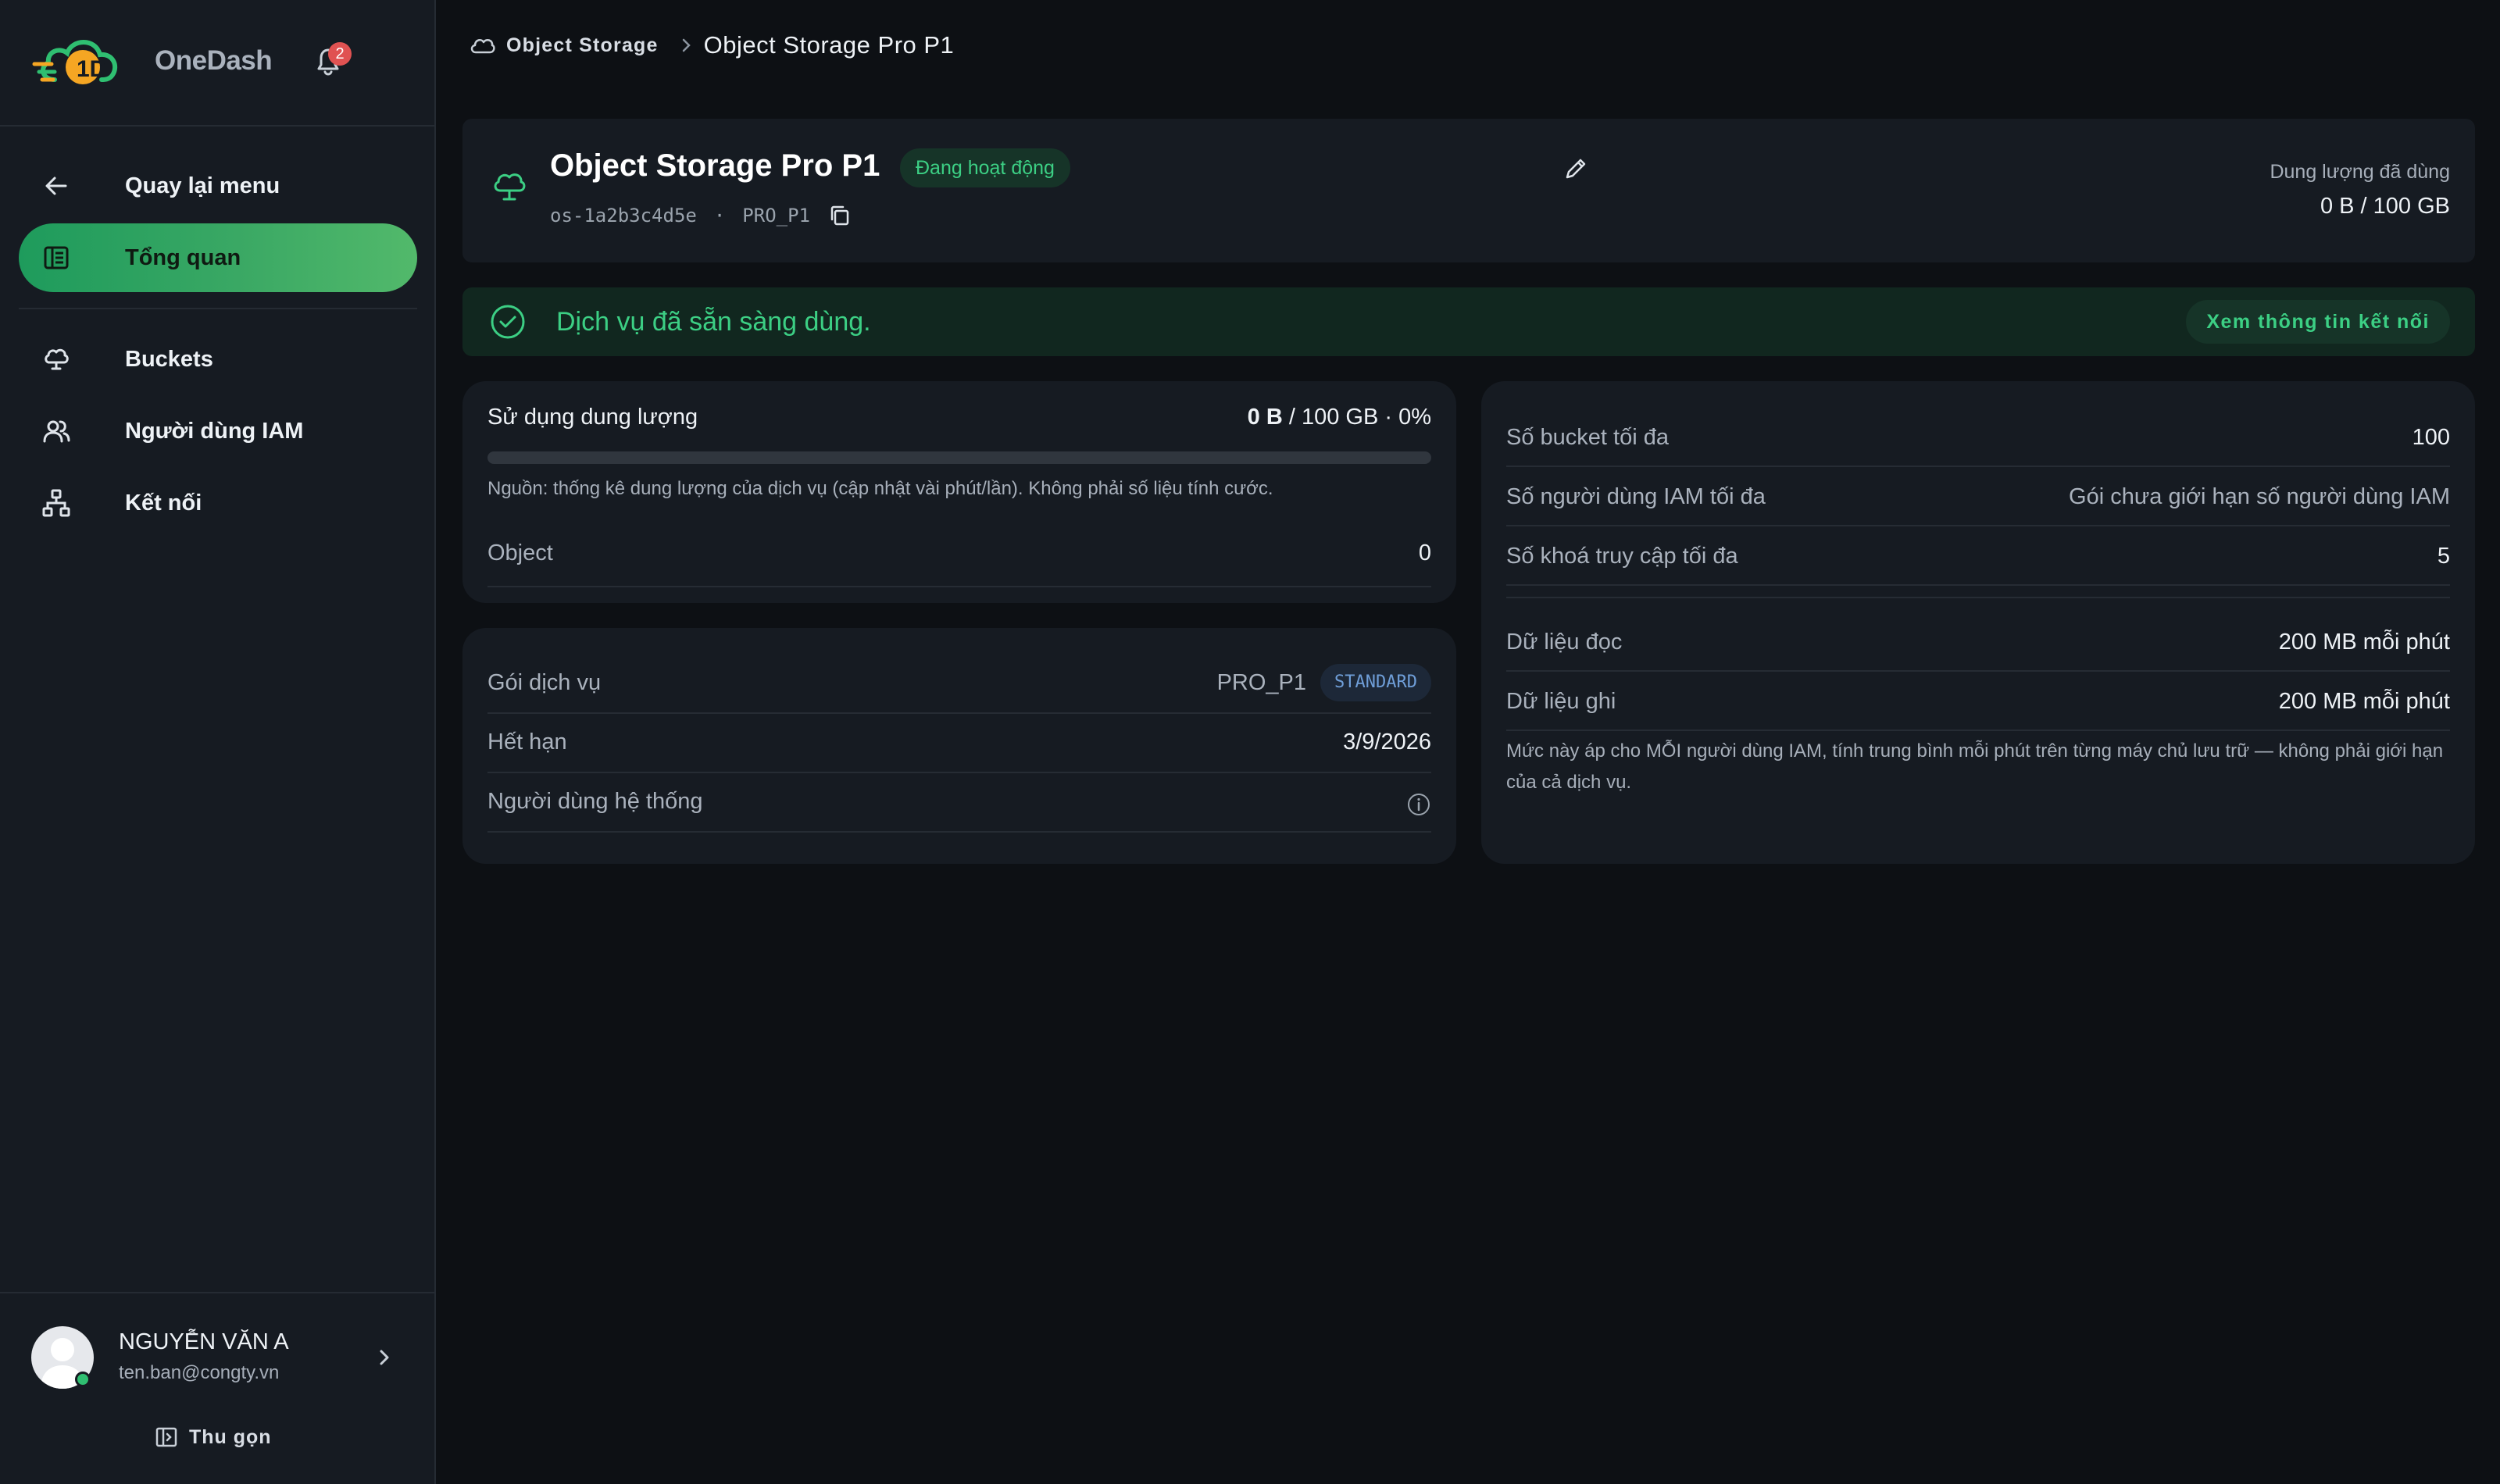  What do you see at coordinates (202, 185) in the screenshot?
I see `back-to-menu-label: Quay lại menu` at bounding box center [202, 185].